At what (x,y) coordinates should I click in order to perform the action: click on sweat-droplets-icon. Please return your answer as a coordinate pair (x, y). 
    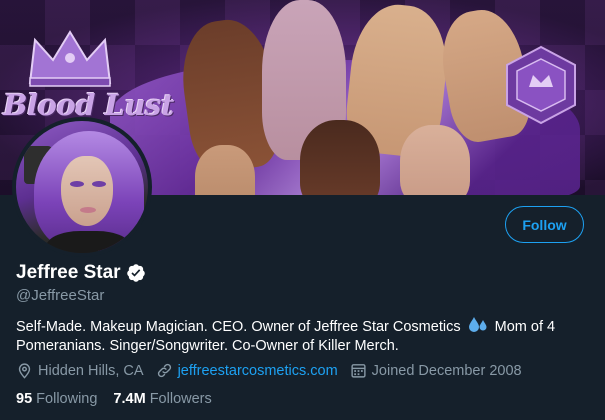
    Looking at the image, I should click on (477, 324).